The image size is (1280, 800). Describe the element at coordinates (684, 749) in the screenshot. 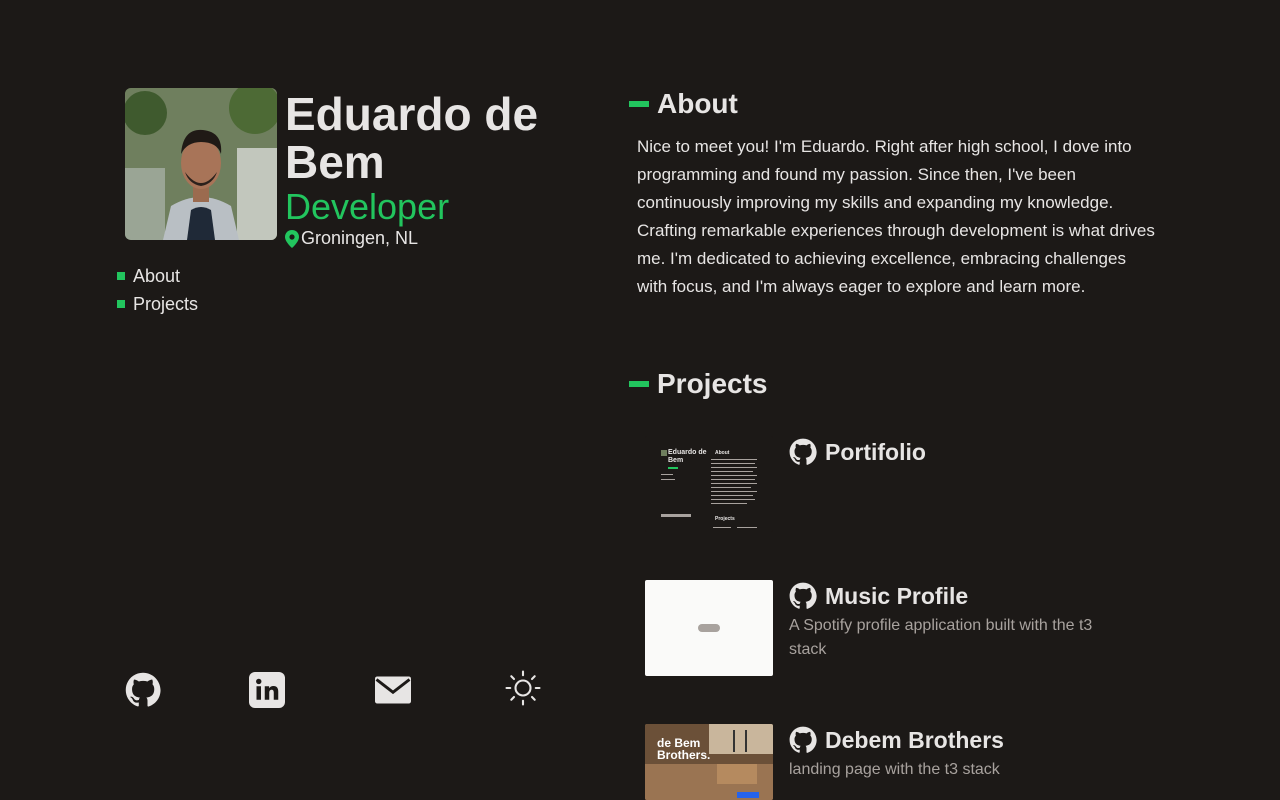

I see `thumb-text: de Bem Brothers.` at that location.